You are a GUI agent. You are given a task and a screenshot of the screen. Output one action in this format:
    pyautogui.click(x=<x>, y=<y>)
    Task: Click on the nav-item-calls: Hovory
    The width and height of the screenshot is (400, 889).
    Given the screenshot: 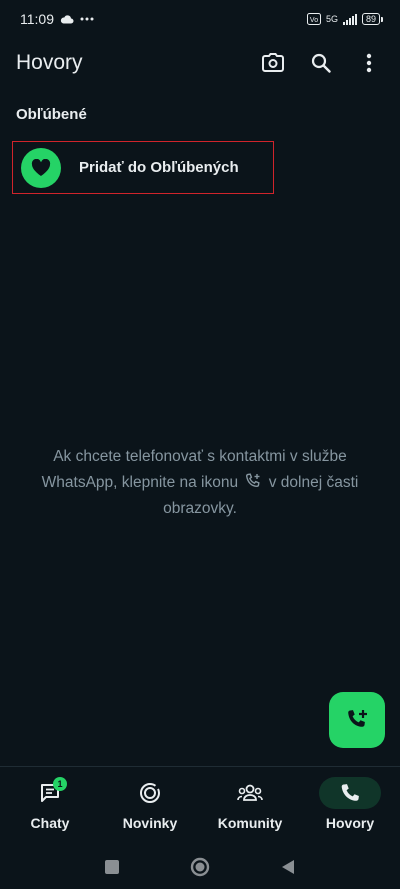 What is the action you would take?
    pyautogui.click(x=350, y=805)
    